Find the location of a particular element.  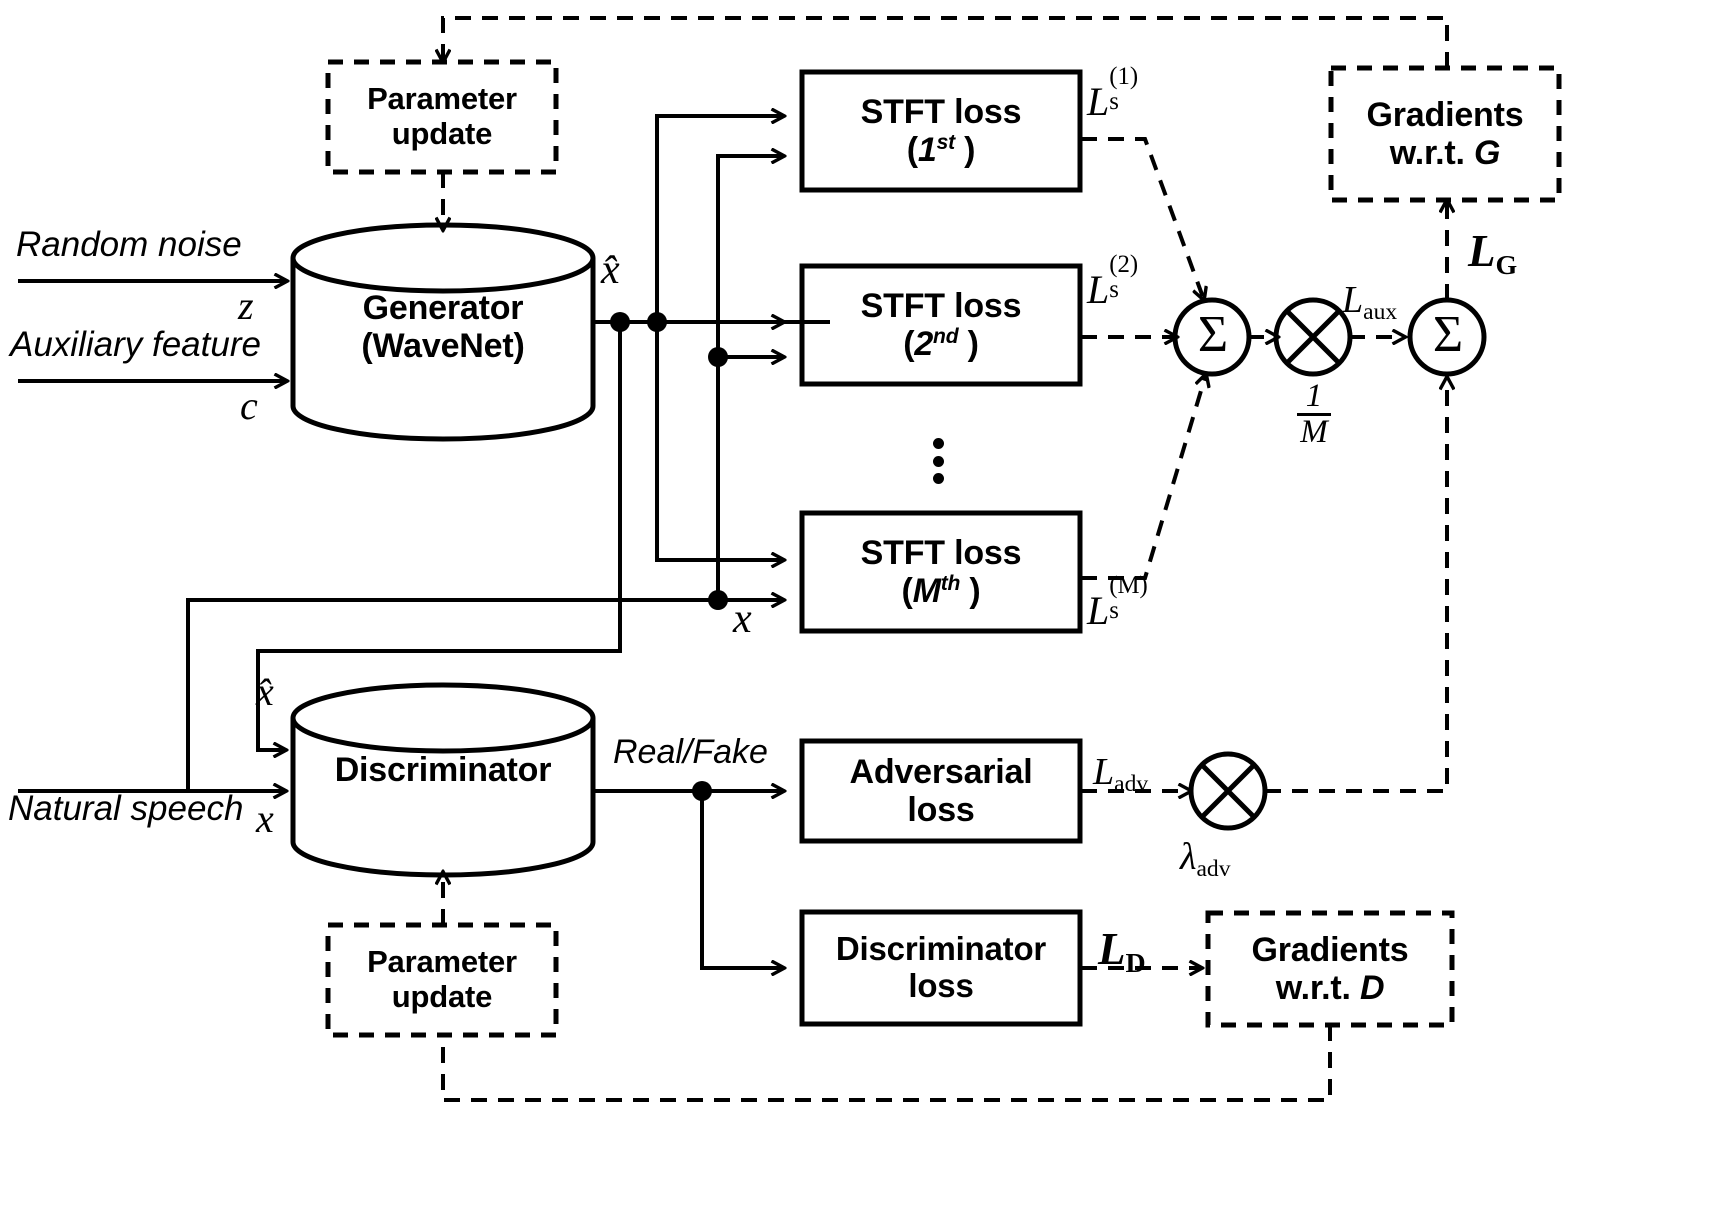

label-l-s-m: L (M) s is located at coordinates (1117, 602).